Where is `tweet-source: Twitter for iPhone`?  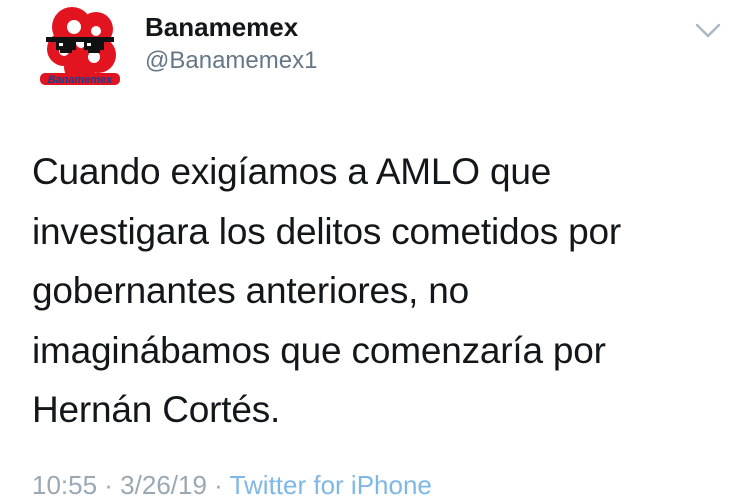
tweet-source: Twitter for iPhone is located at coordinates (331, 485).